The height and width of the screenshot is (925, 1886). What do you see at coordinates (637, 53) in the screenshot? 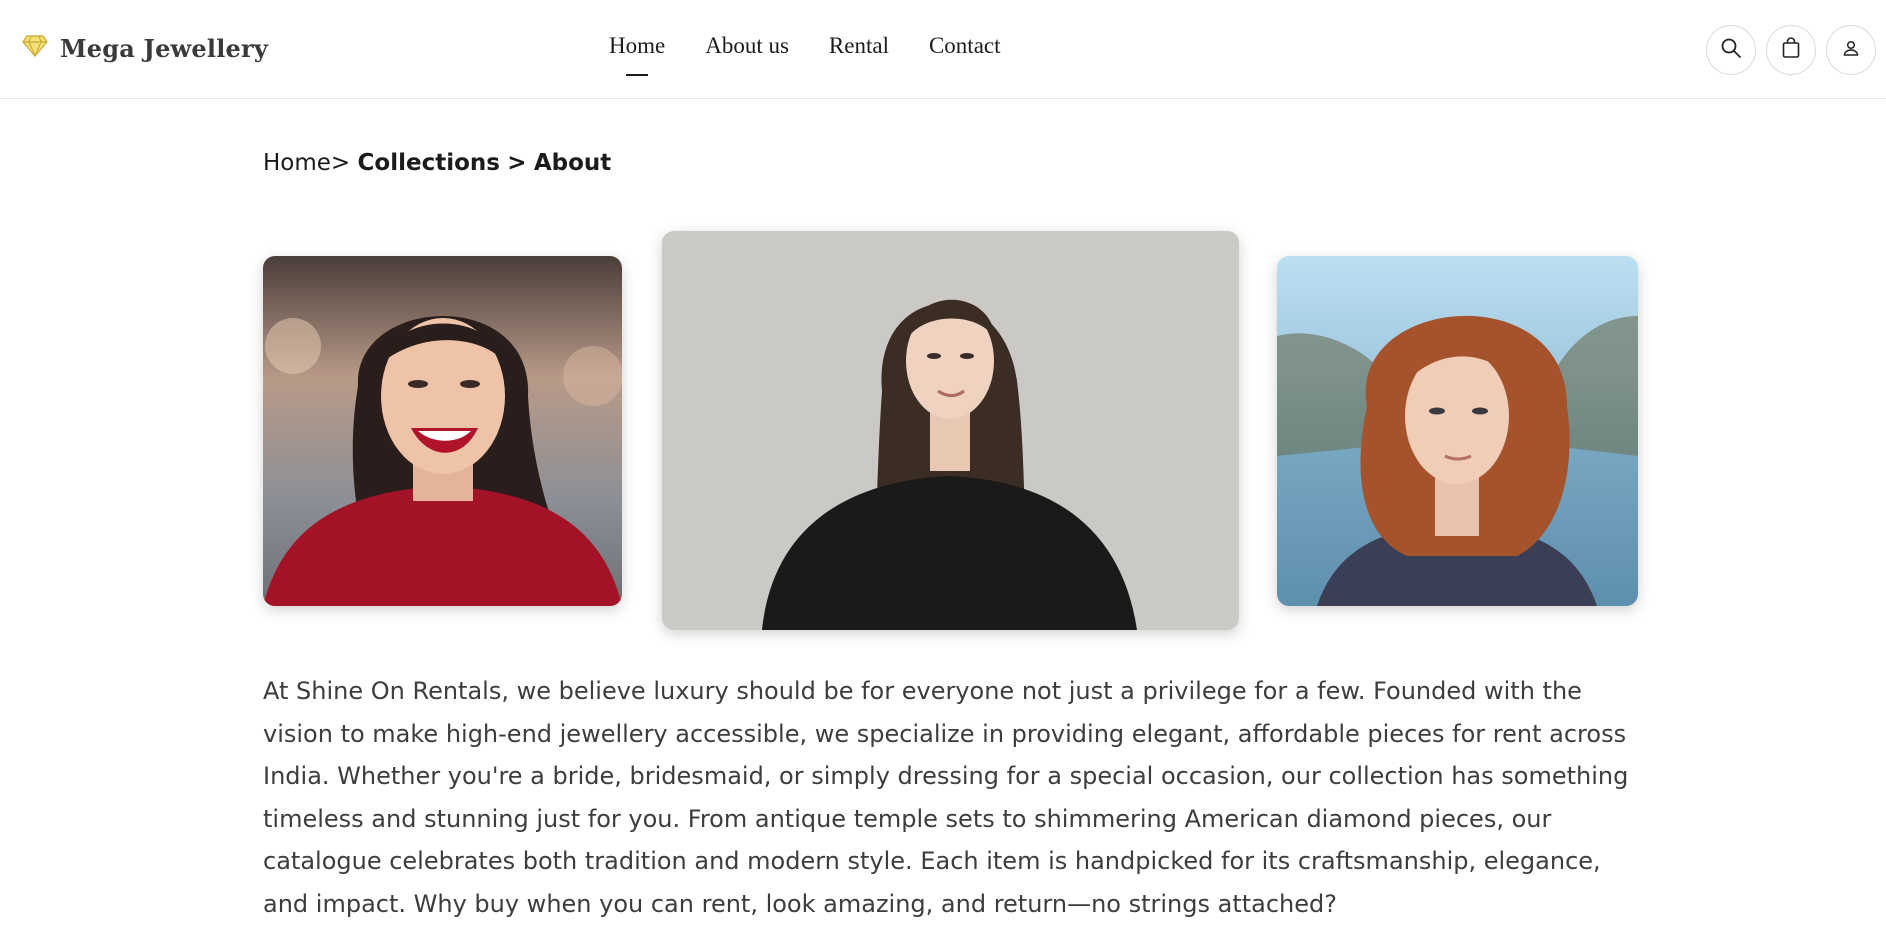
I see `nav-home: Home` at bounding box center [637, 53].